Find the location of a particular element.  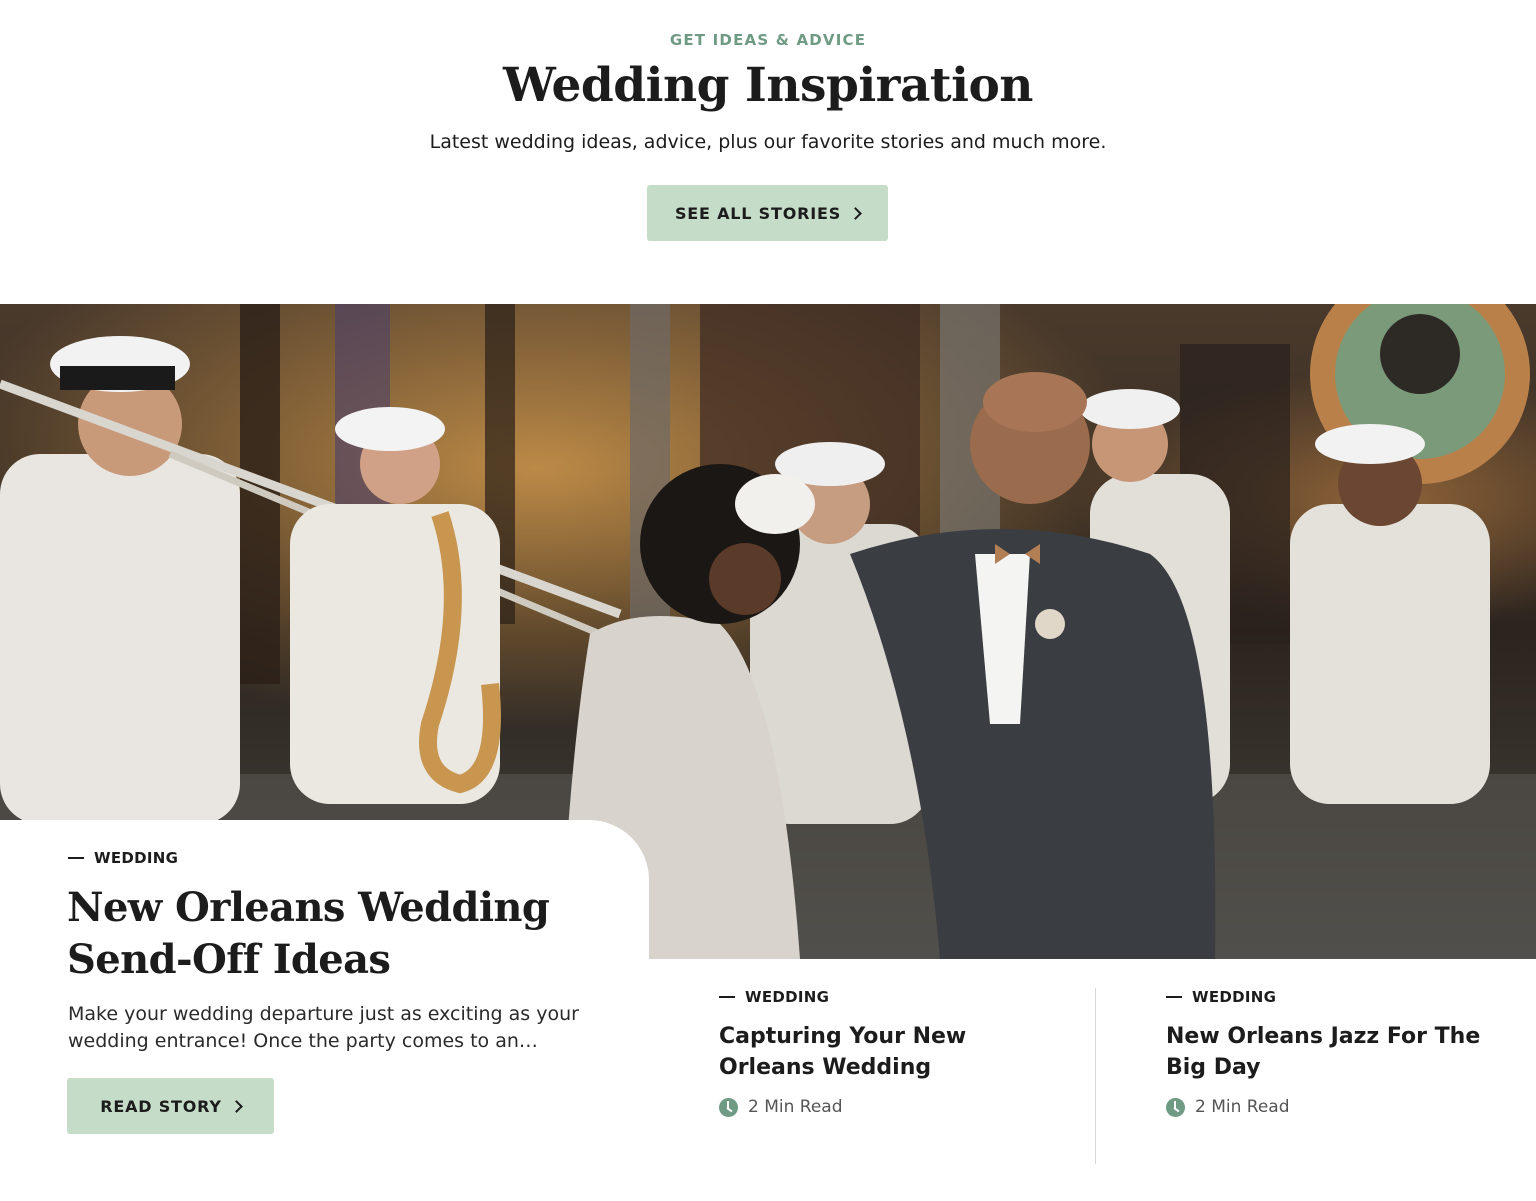

see-all-stories-button: SEE ALL STORIES is located at coordinates (767, 213).